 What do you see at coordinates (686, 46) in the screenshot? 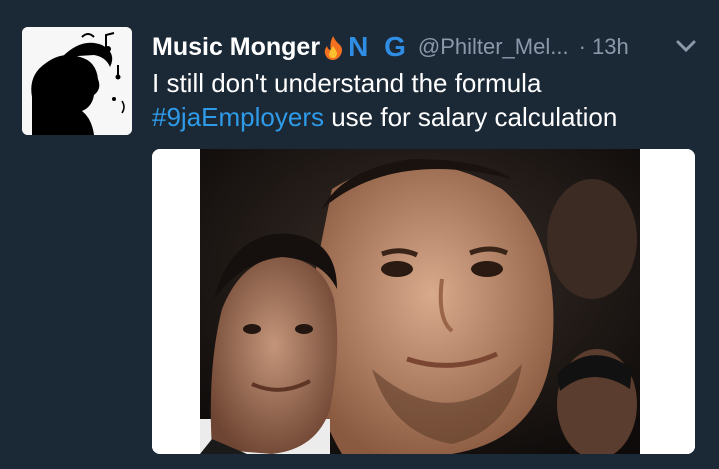
I see `chevron-down-icon` at bounding box center [686, 46].